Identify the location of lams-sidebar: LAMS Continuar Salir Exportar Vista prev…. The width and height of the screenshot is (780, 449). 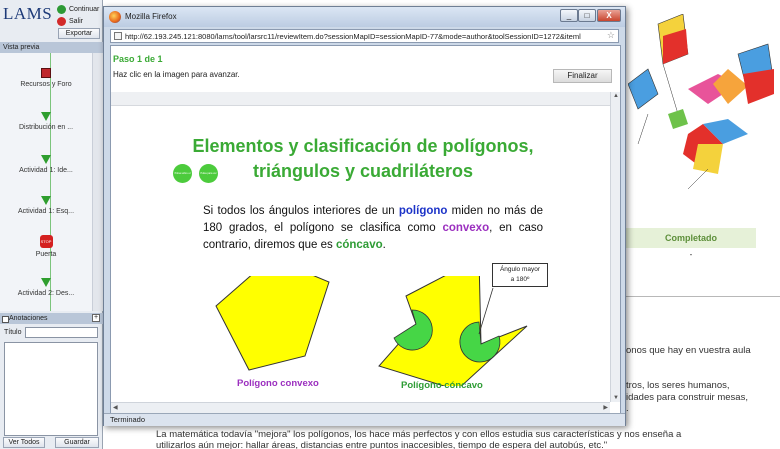
(51, 224).